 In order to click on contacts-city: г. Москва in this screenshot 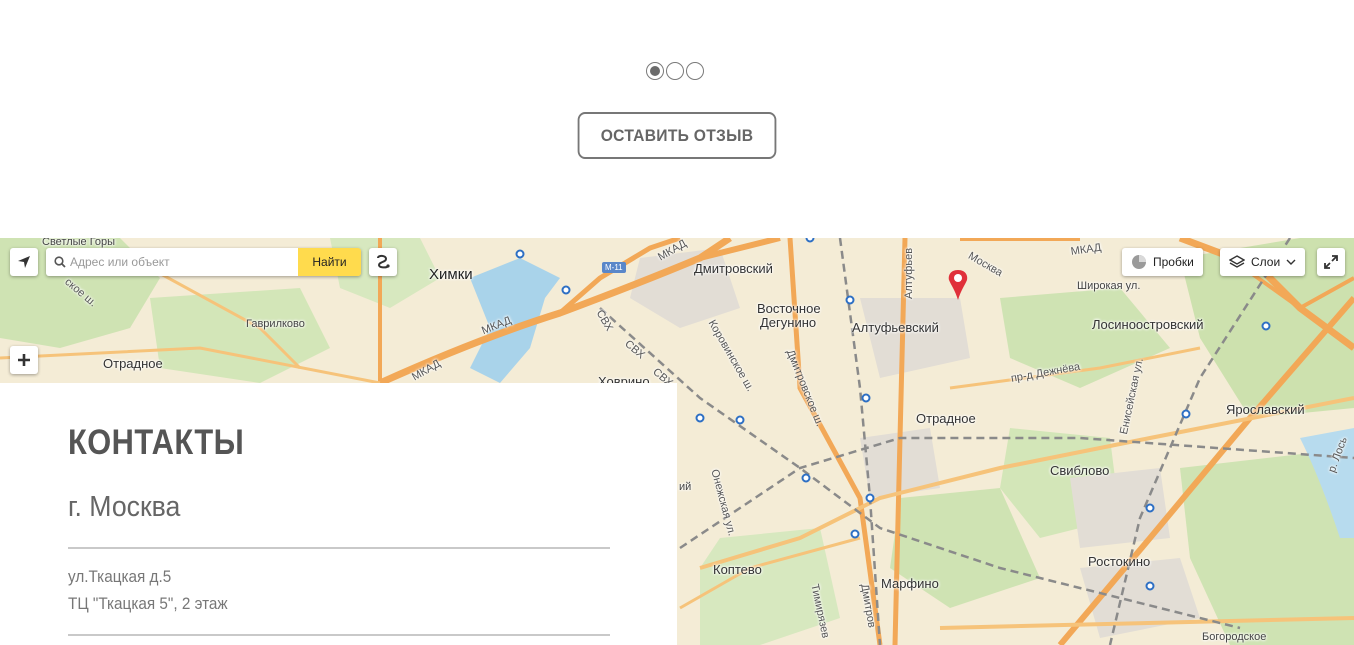, I will do `click(124, 507)`.